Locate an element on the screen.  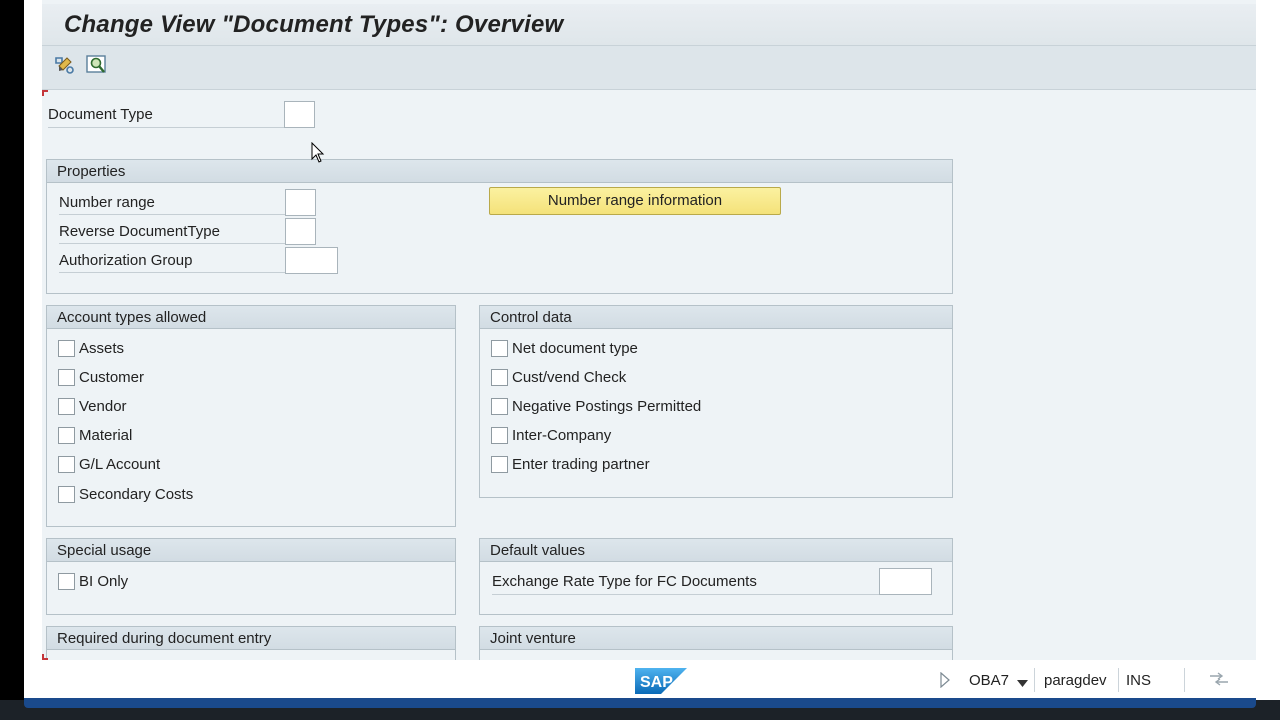
find-button is located at coordinates (97, 67).